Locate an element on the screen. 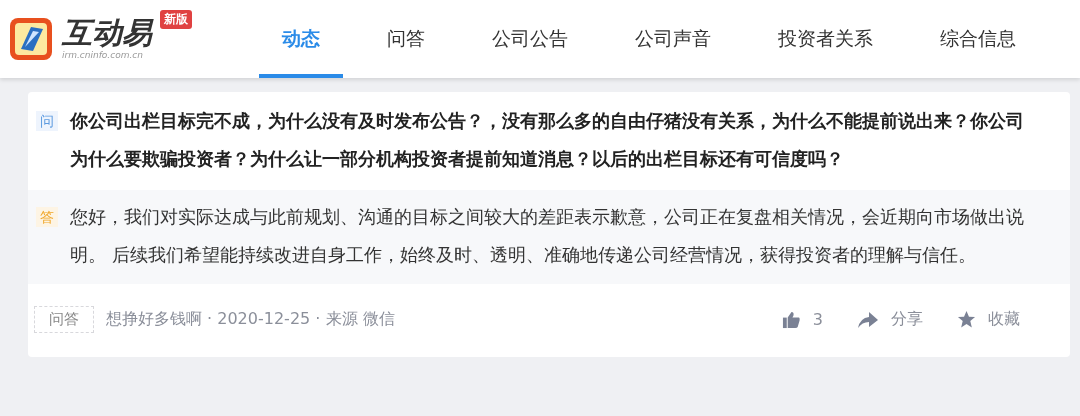 The image size is (1080, 416). answer-text: 您好，我们对实际达成与此前规划、沟通的目标之间较大的差距表示歉意，公司正在复盘相关情况，会近期向市场做出说明。 后续我们希望能持续改进自身工作，始终及时、透明、准确地传递公司经营情况，获得投资者的理解与信任。 is located at coordinates (547, 236).